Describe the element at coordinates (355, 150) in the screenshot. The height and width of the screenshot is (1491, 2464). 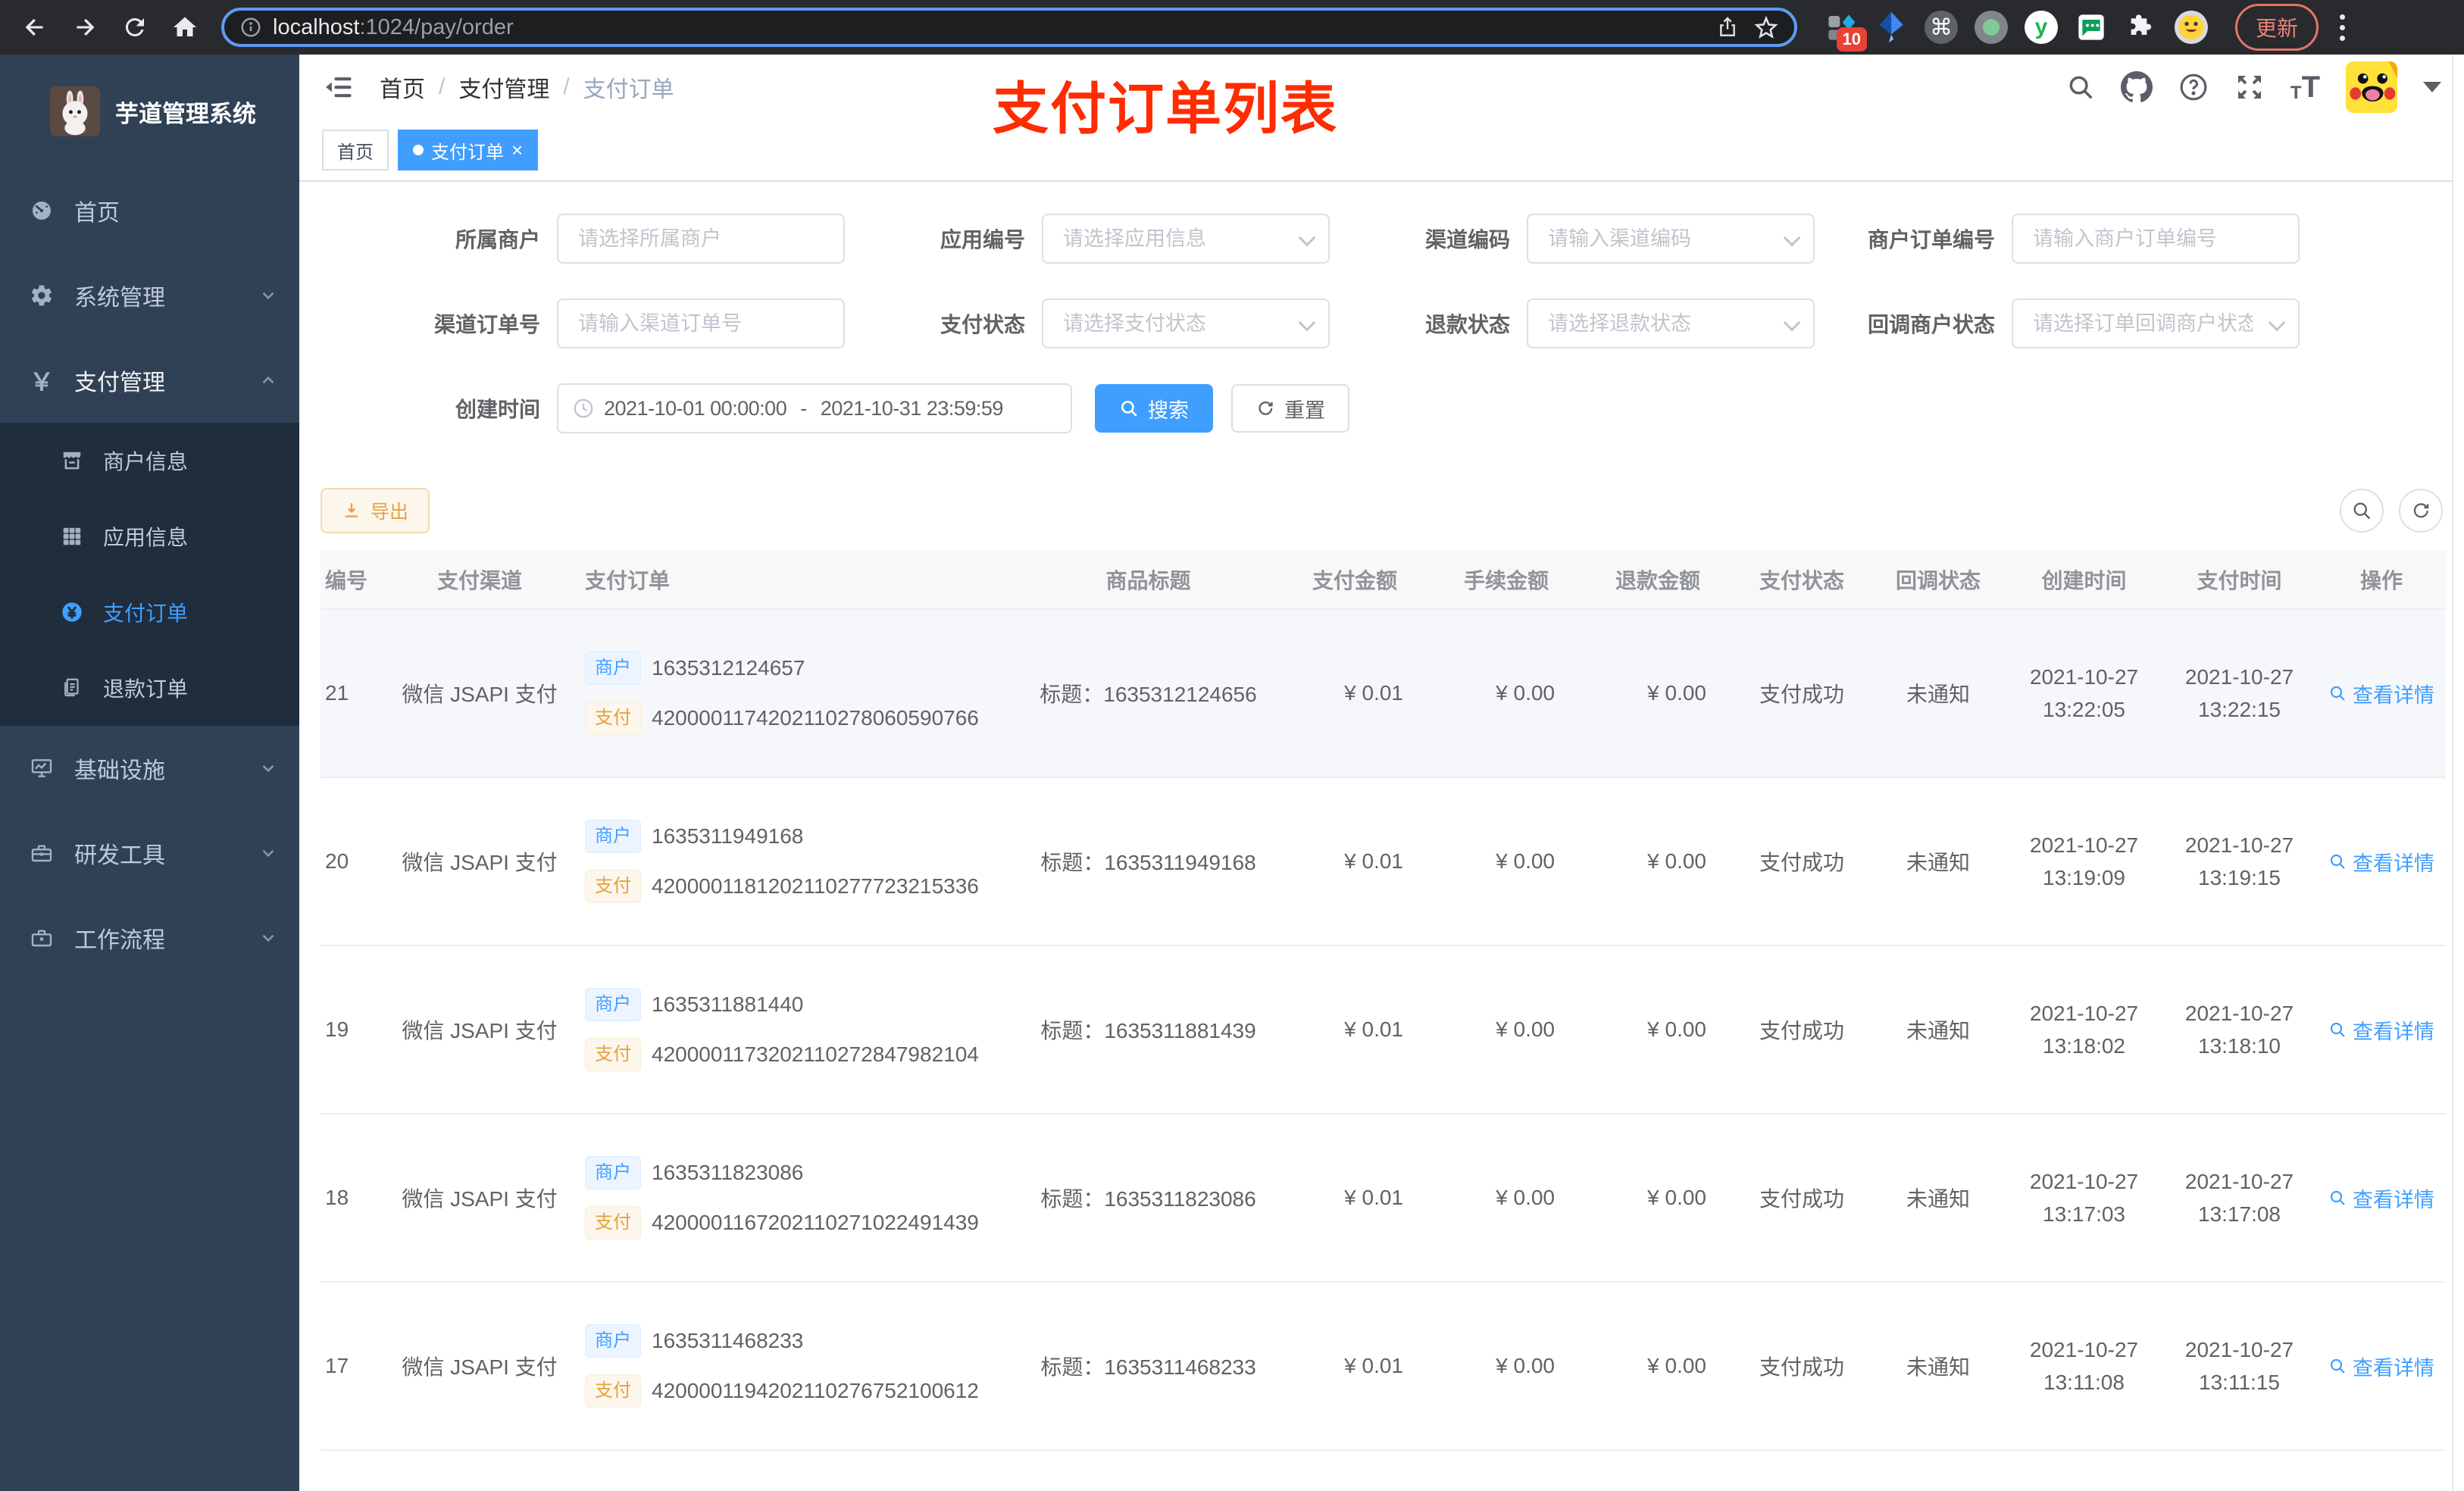
I see `tab-home: 首页` at that location.